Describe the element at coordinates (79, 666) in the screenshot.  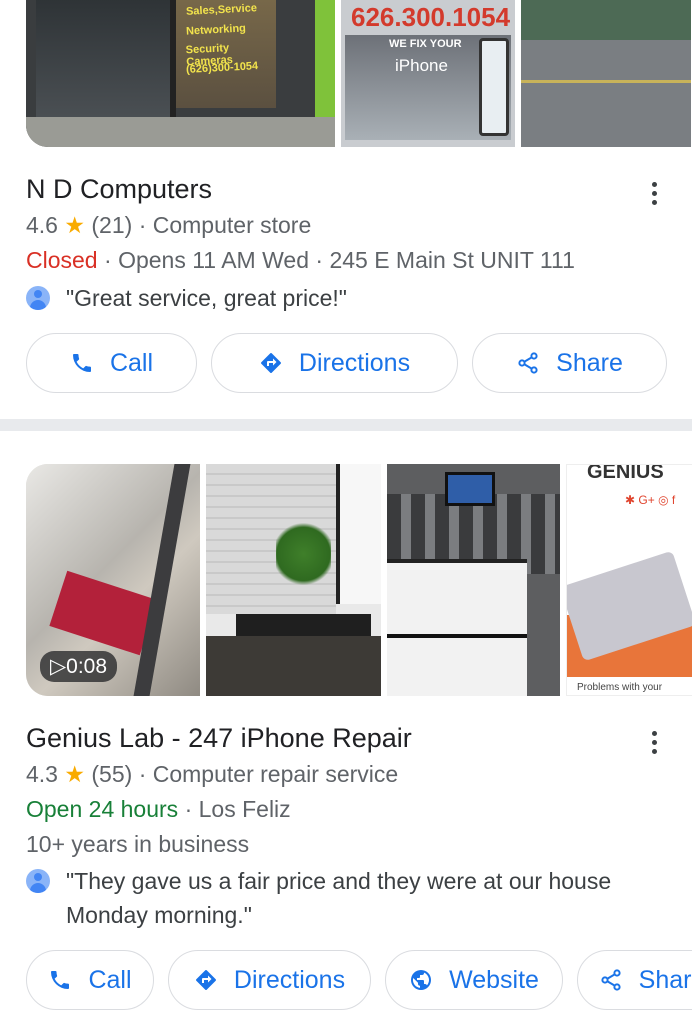
I see `video-duration-badge: ▷0:08` at that location.